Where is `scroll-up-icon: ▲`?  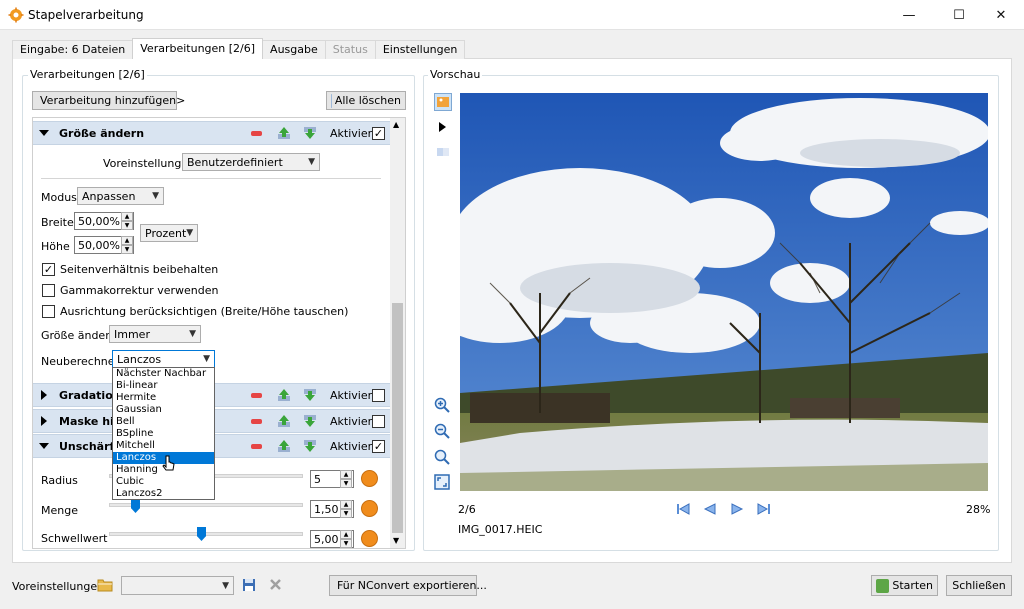 scroll-up-icon: ▲ is located at coordinates (396, 124).